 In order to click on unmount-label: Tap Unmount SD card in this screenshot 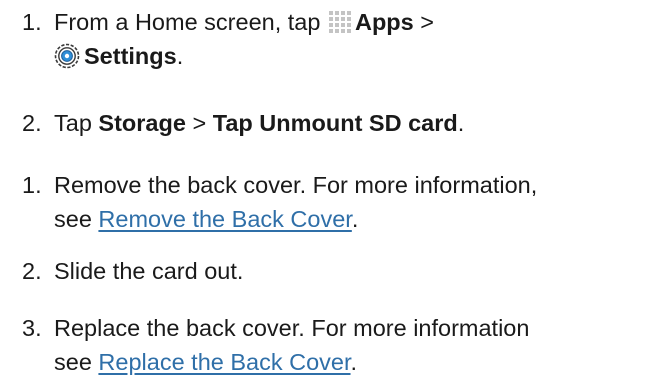, I will do `click(335, 123)`.